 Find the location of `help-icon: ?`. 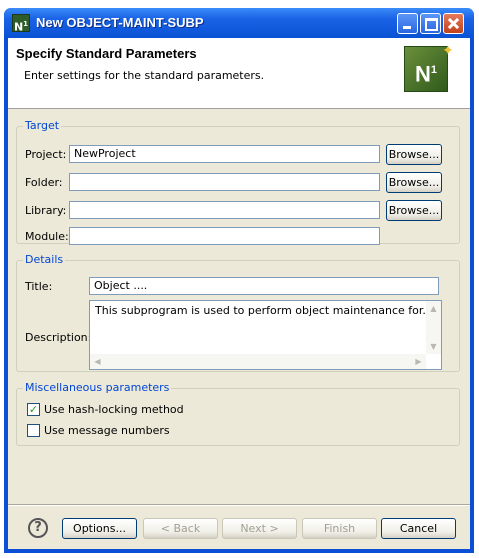

help-icon: ? is located at coordinates (38, 528).